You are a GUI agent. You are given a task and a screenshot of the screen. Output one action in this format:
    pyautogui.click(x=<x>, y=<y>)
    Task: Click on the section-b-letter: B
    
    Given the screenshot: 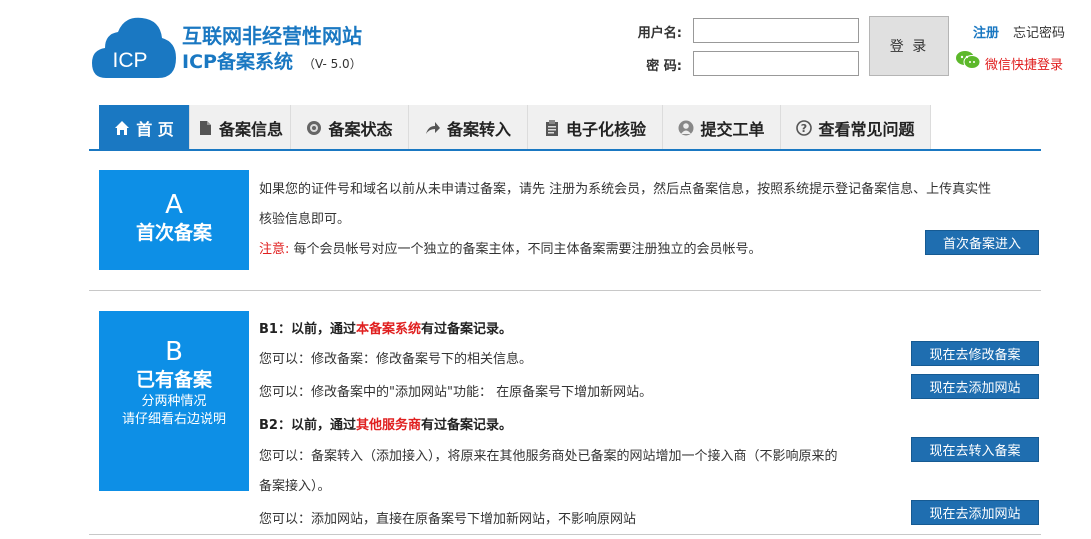 What is the action you would take?
    pyautogui.click(x=174, y=352)
    